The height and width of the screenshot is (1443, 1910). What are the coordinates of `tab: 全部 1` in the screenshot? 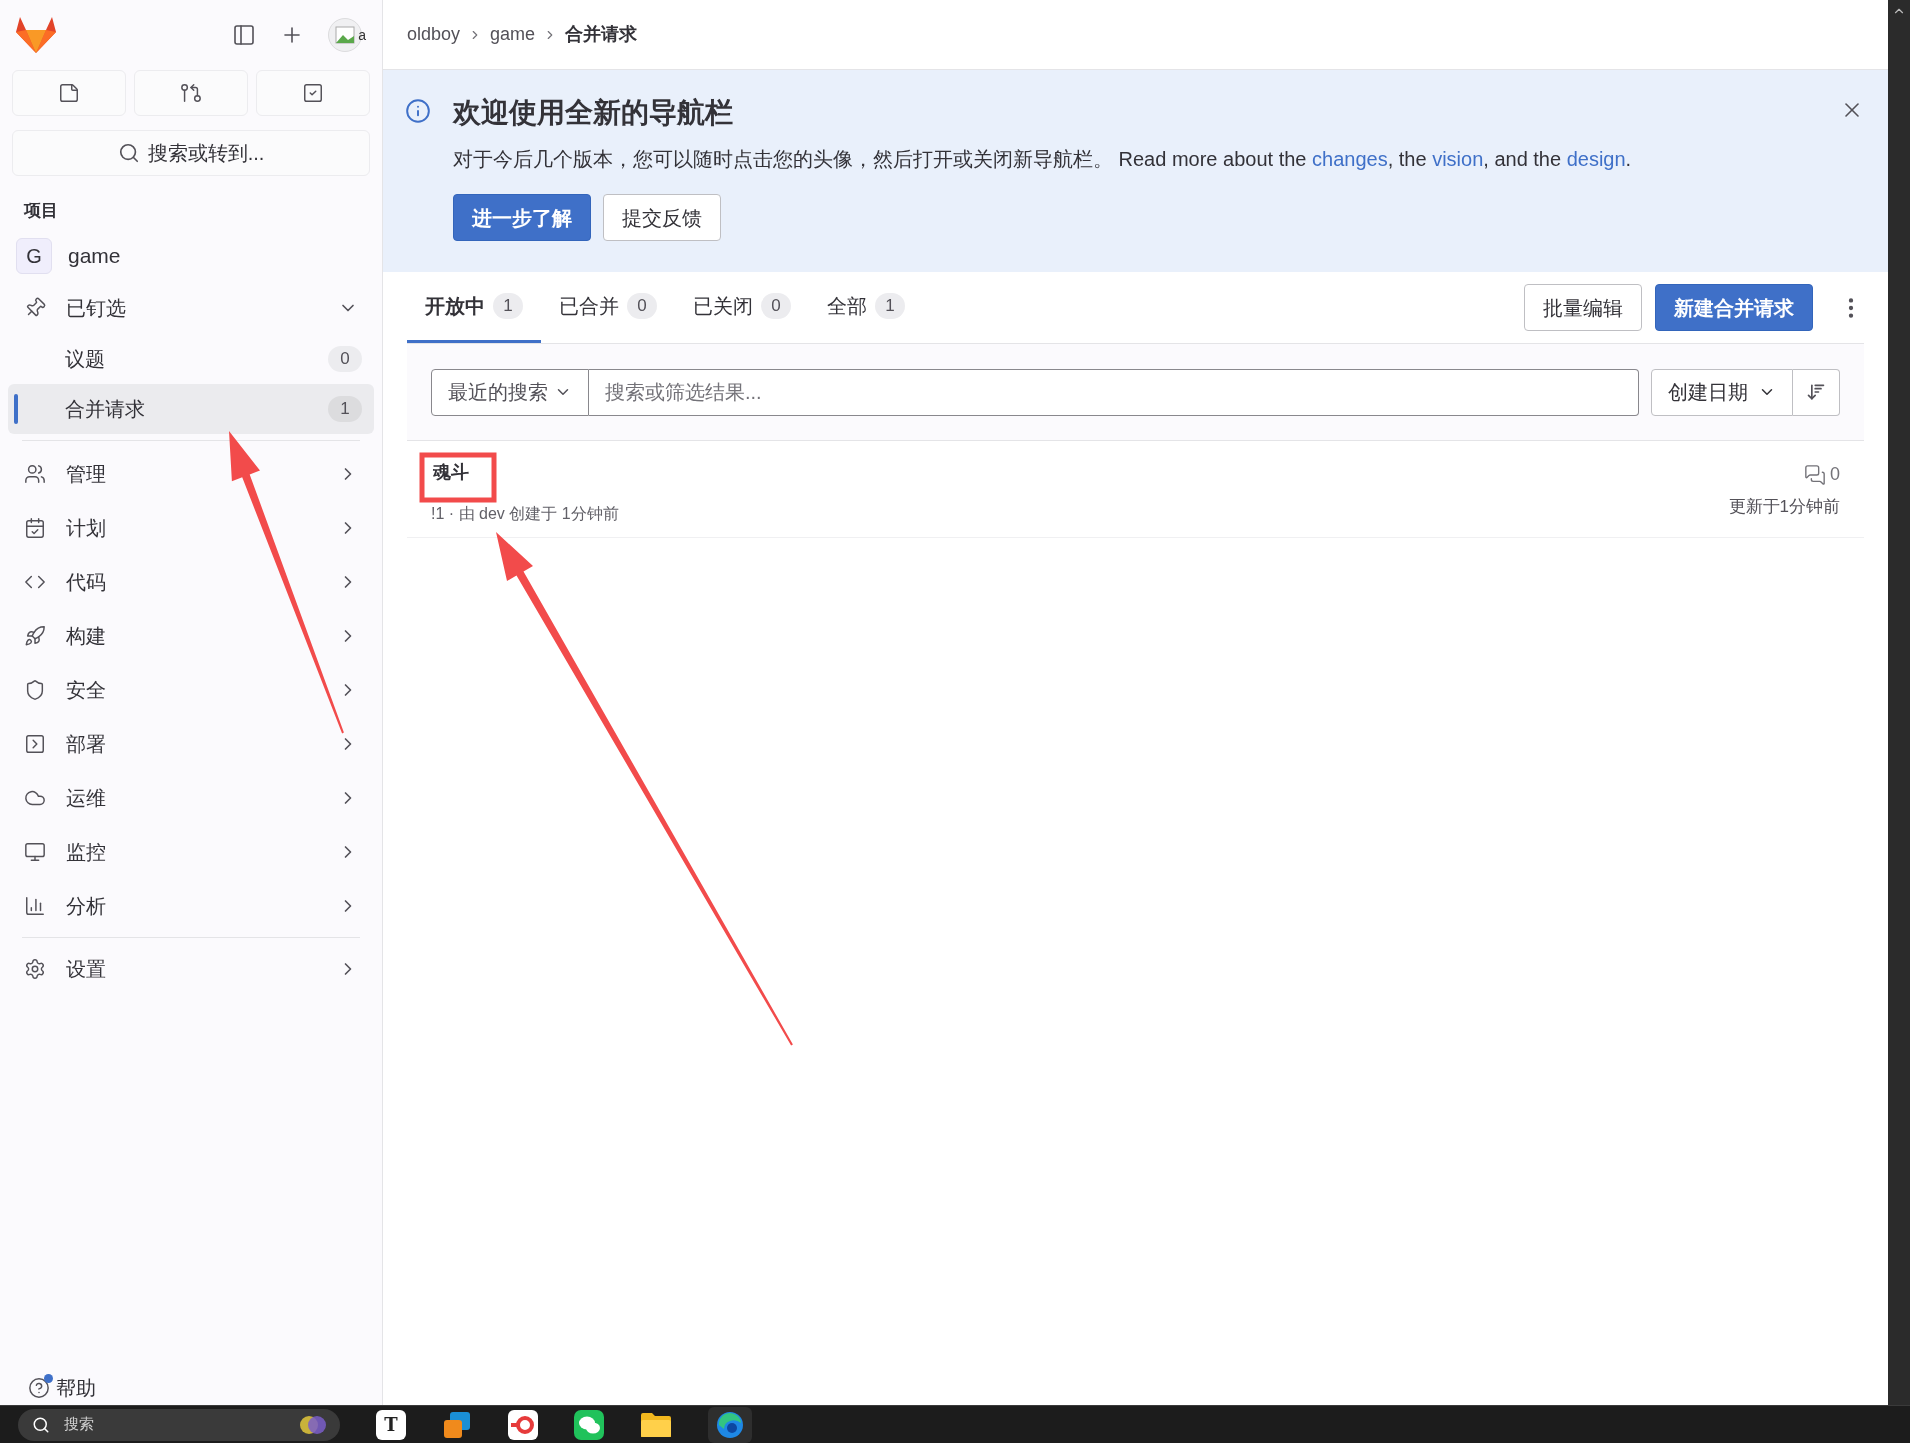 It's located at (866, 307).